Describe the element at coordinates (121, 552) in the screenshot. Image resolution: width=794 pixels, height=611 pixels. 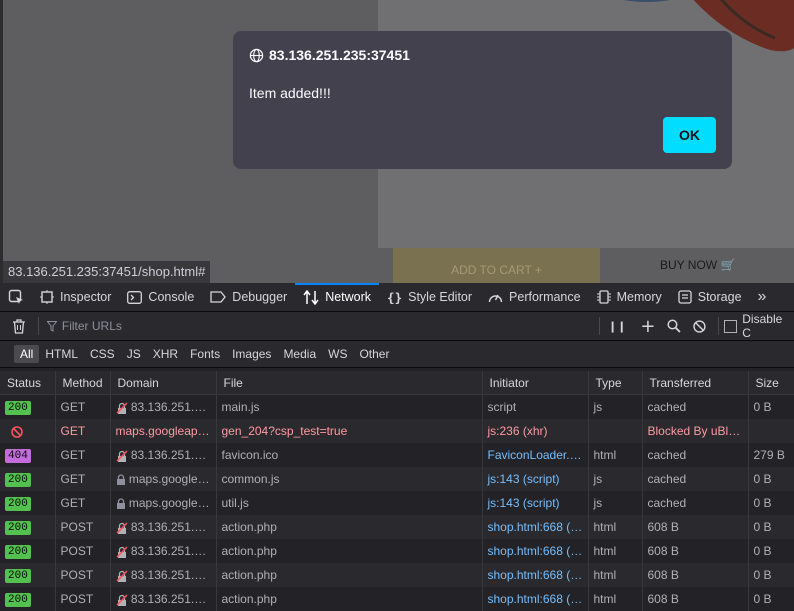
I see `insecure-lock-icon` at that location.